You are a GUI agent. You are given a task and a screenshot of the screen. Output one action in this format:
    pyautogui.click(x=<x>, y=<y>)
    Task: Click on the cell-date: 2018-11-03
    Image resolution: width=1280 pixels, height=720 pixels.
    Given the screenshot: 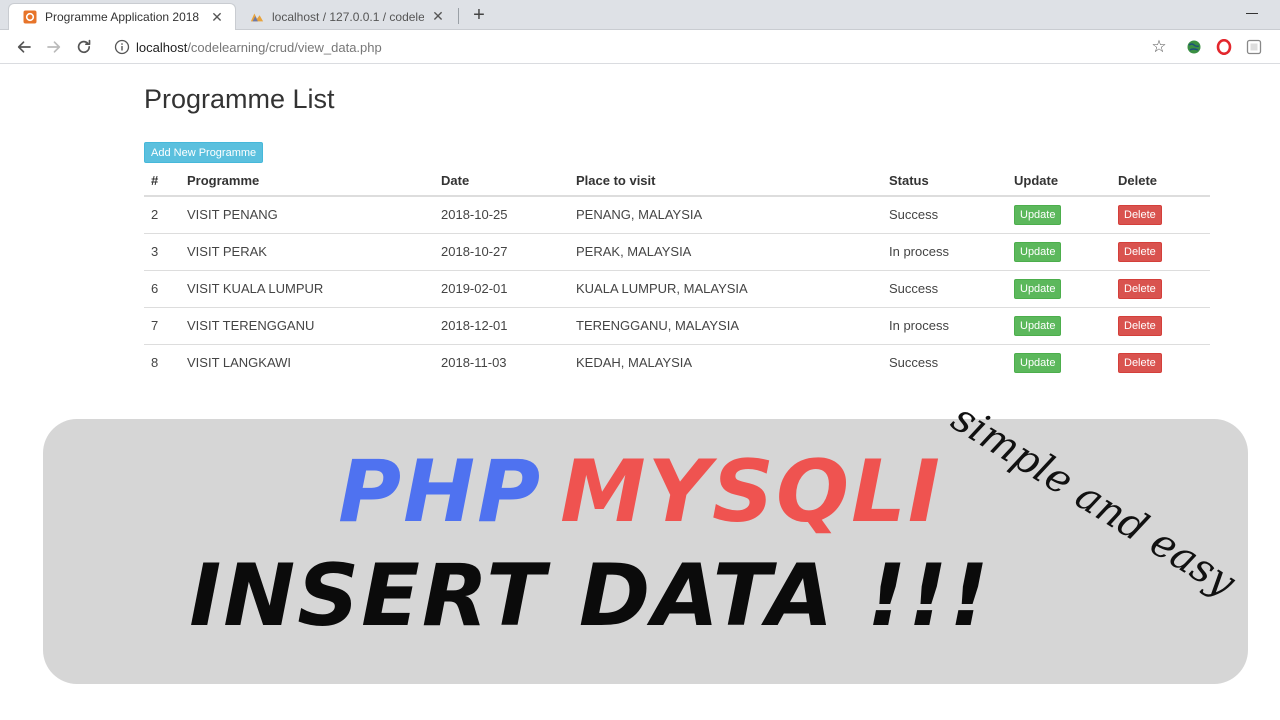 What is the action you would take?
    pyautogui.click(x=474, y=363)
    